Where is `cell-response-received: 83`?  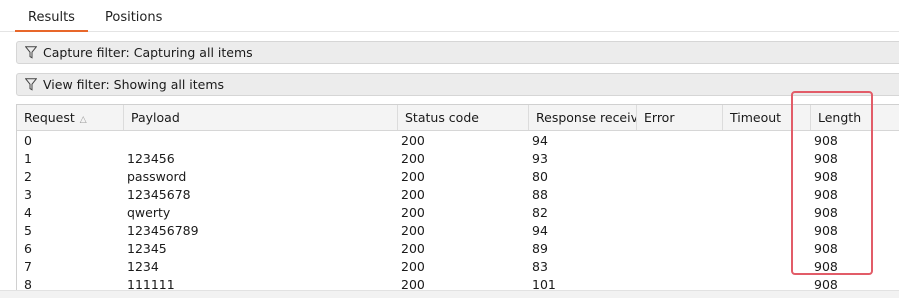
cell-response-received: 83 is located at coordinates (540, 266).